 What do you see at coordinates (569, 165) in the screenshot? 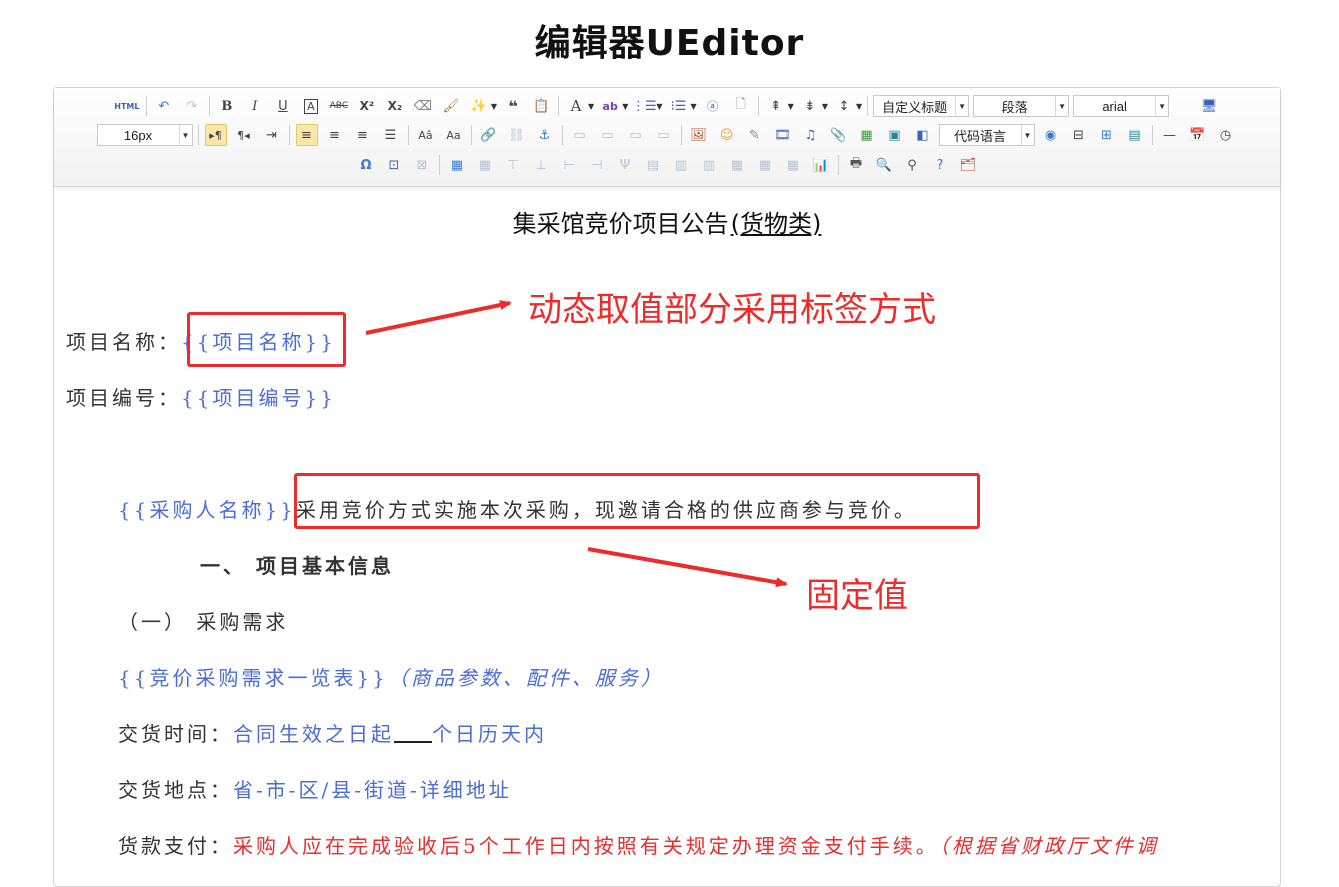
I see `delete-row-icon: ⊢` at bounding box center [569, 165].